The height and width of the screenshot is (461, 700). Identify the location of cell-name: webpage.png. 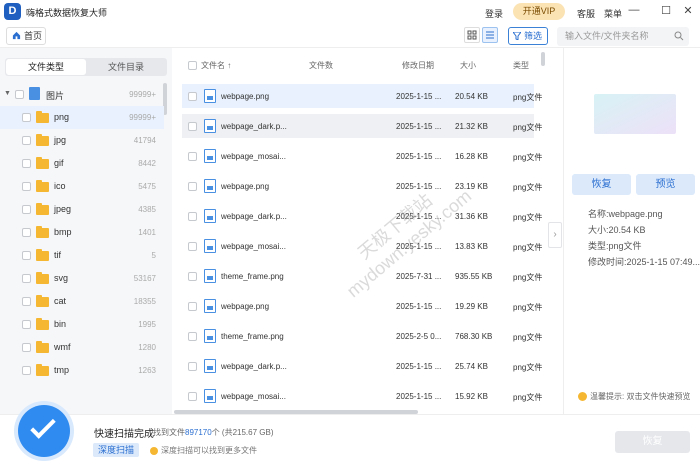
(245, 96).